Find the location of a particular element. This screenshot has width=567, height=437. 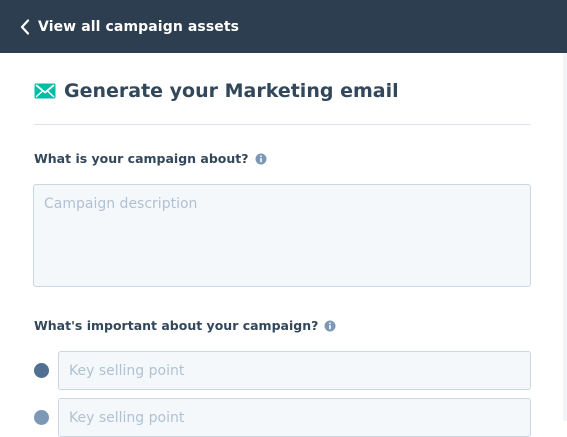

top-bar: View all campaign assets is located at coordinates (283, 26).